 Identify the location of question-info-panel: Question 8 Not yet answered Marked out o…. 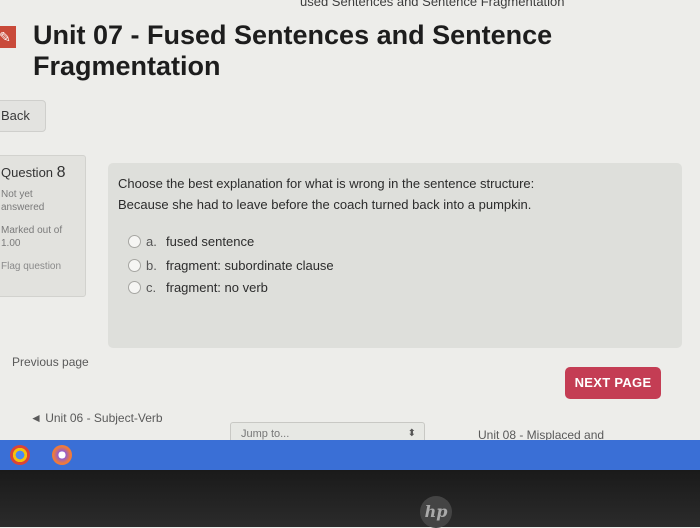
(43, 226).